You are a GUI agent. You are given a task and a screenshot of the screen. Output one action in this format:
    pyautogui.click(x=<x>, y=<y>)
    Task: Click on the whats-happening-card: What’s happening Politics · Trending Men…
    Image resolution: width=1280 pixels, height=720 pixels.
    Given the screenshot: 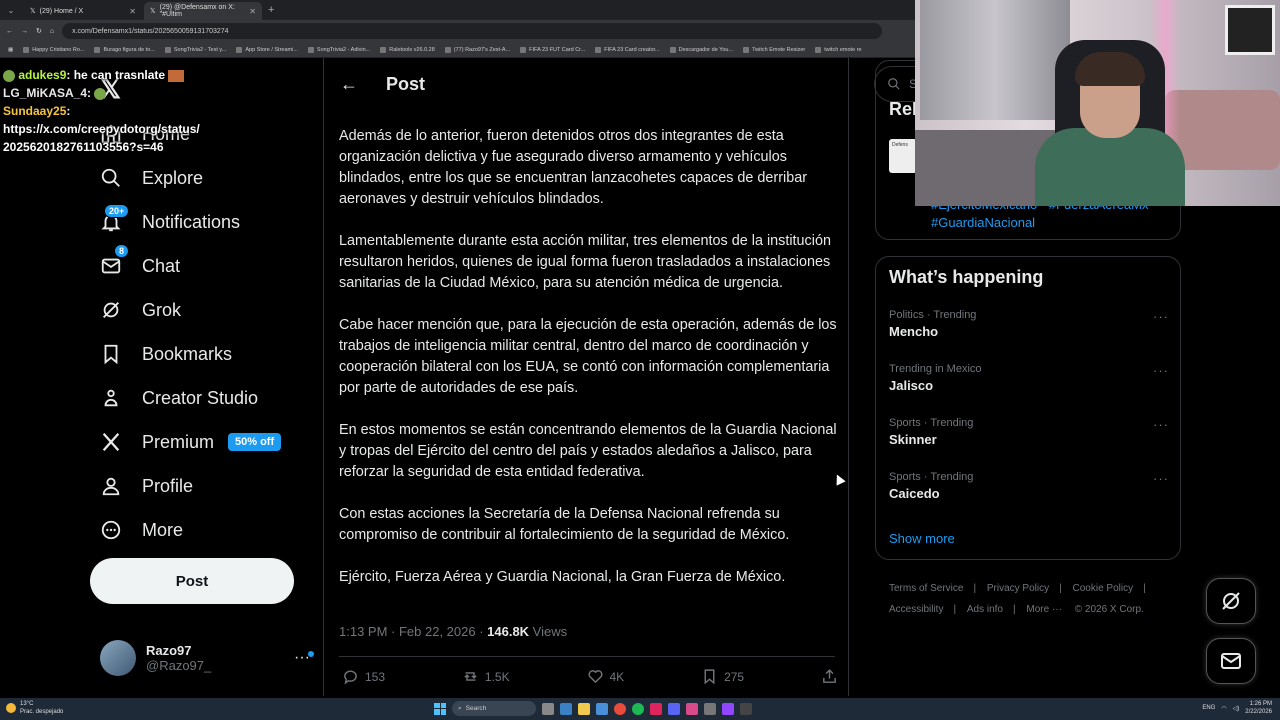 What is the action you would take?
    pyautogui.click(x=1028, y=408)
    